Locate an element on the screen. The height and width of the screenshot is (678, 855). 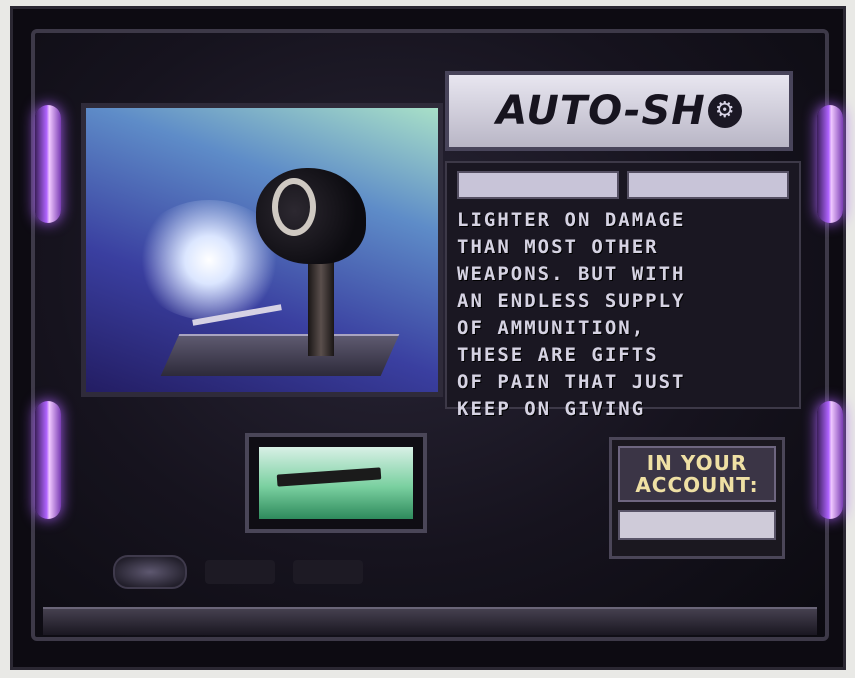
turret-post is located at coordinates (321, 307).